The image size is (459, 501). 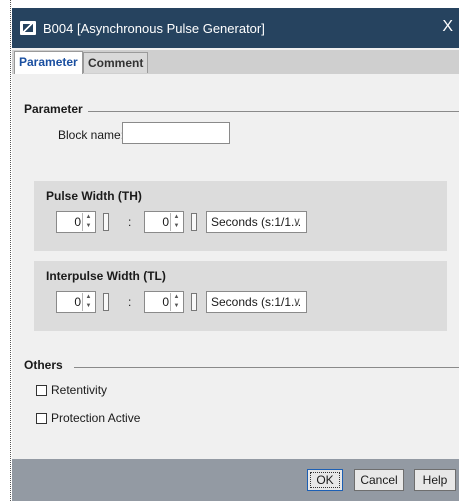 What do you see at coordinates (106, 276) in the screenshot?
I see `interpulse-width-title: Interpulse Width (TL)` at bounding box center [106, 276].